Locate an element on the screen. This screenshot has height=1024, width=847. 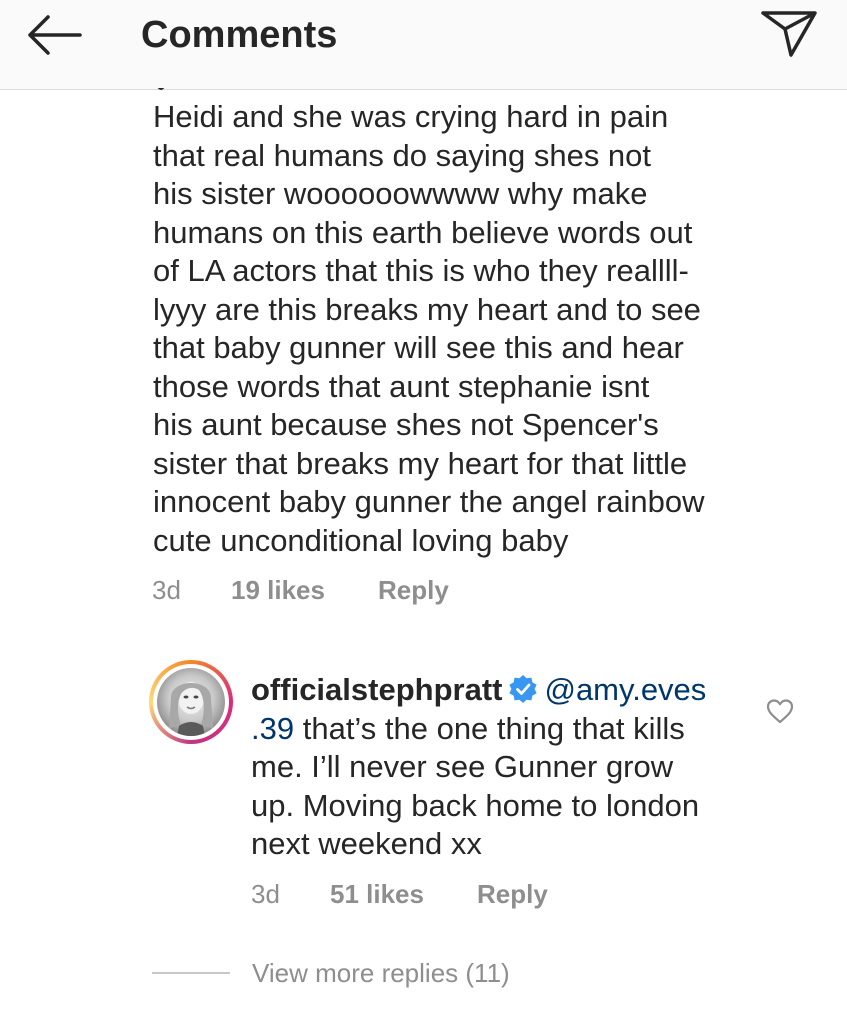
comment-meta: 3d 19 likes Reply is located at coordinates (352, 590).